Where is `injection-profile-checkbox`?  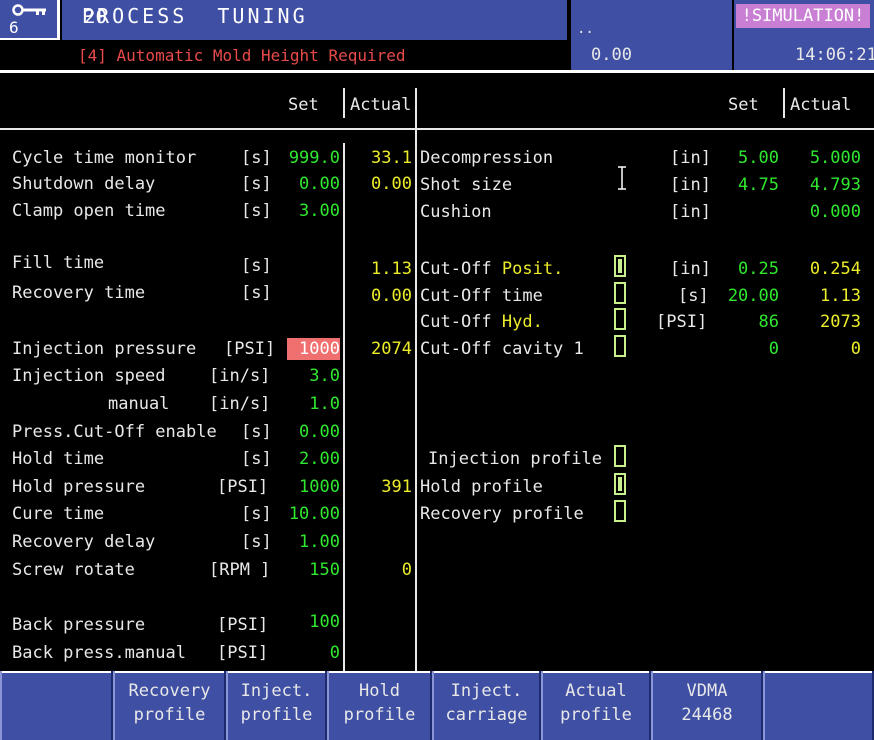 injection-profile-checkbox is located at coordinates (620, 456).